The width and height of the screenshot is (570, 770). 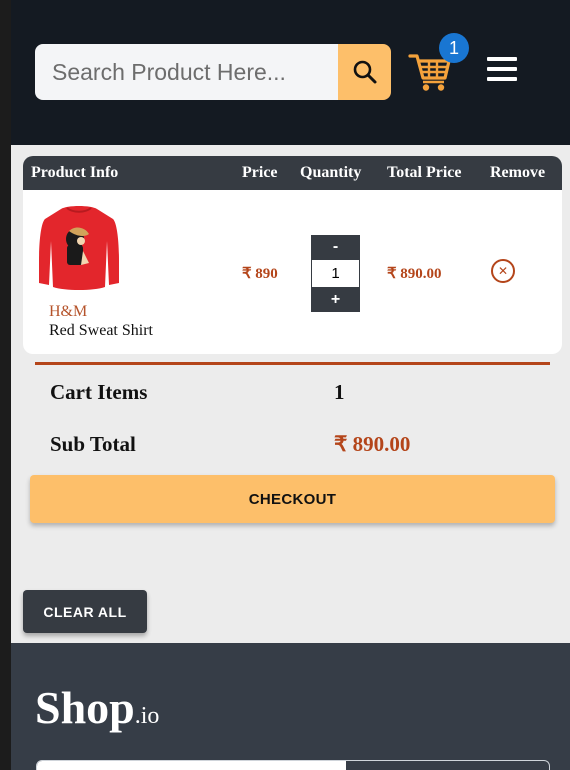 I want to click on product-price: ₹ 890, so click(x=260, y=274).